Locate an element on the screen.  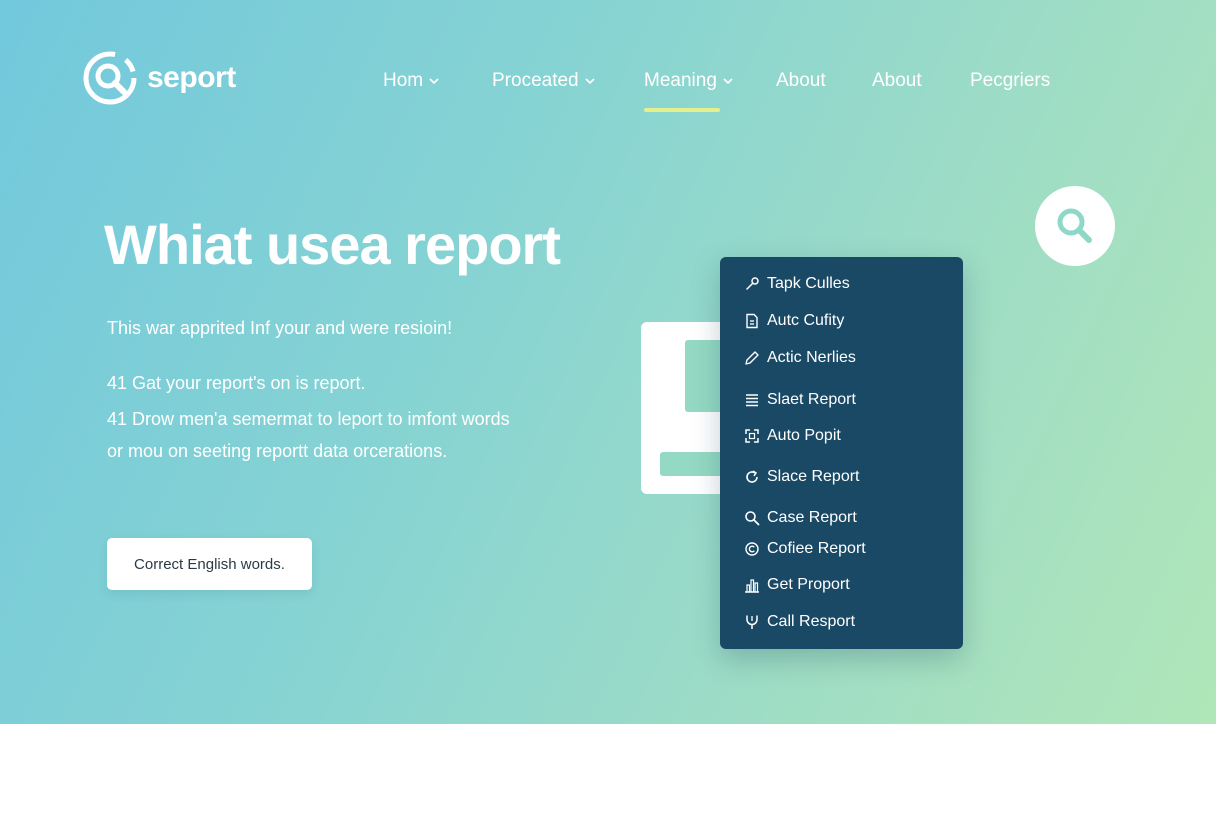
menu-item-label: Get Proport is located at coordinates (808, 584).